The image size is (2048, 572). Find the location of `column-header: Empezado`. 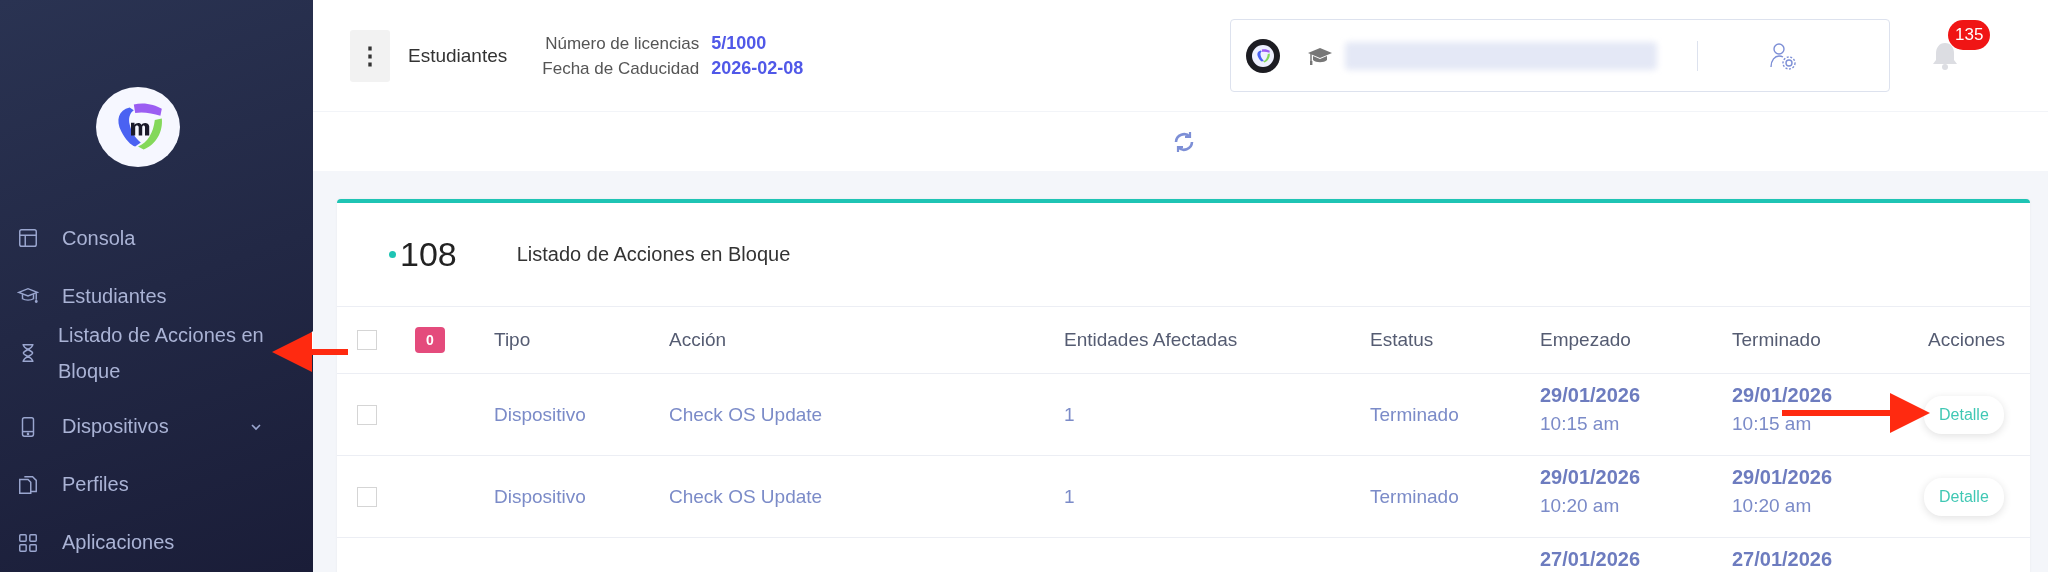

column-header: Empezado is located at coordinates (1585, 340).